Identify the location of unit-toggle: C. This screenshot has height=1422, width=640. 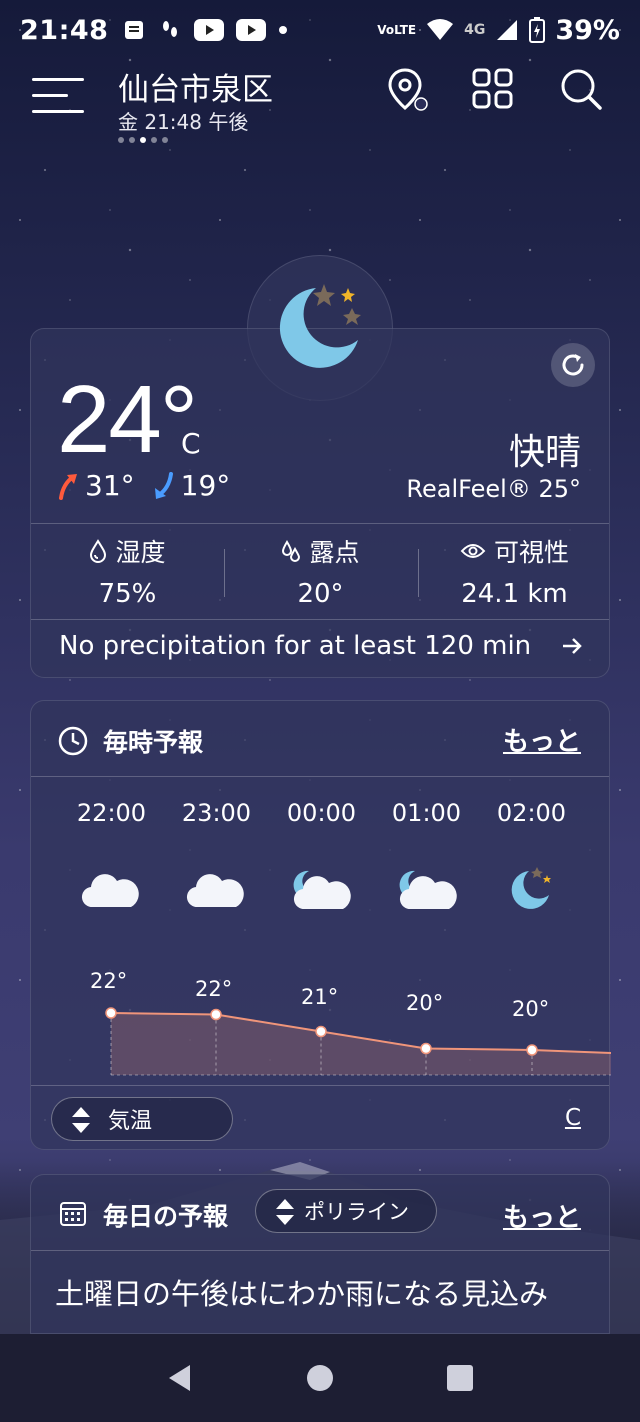
(573, 1118).